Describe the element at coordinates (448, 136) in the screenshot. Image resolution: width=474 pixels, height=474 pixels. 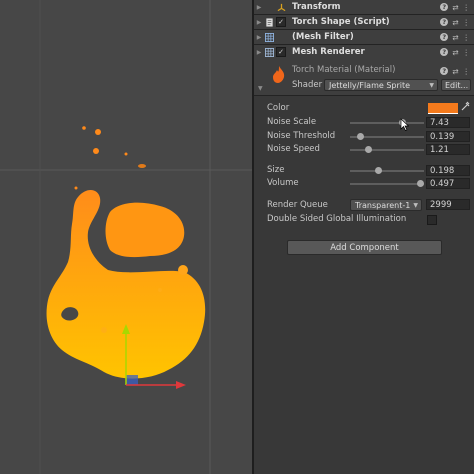
I see `noise-threshold-field: 0.139` at that location.